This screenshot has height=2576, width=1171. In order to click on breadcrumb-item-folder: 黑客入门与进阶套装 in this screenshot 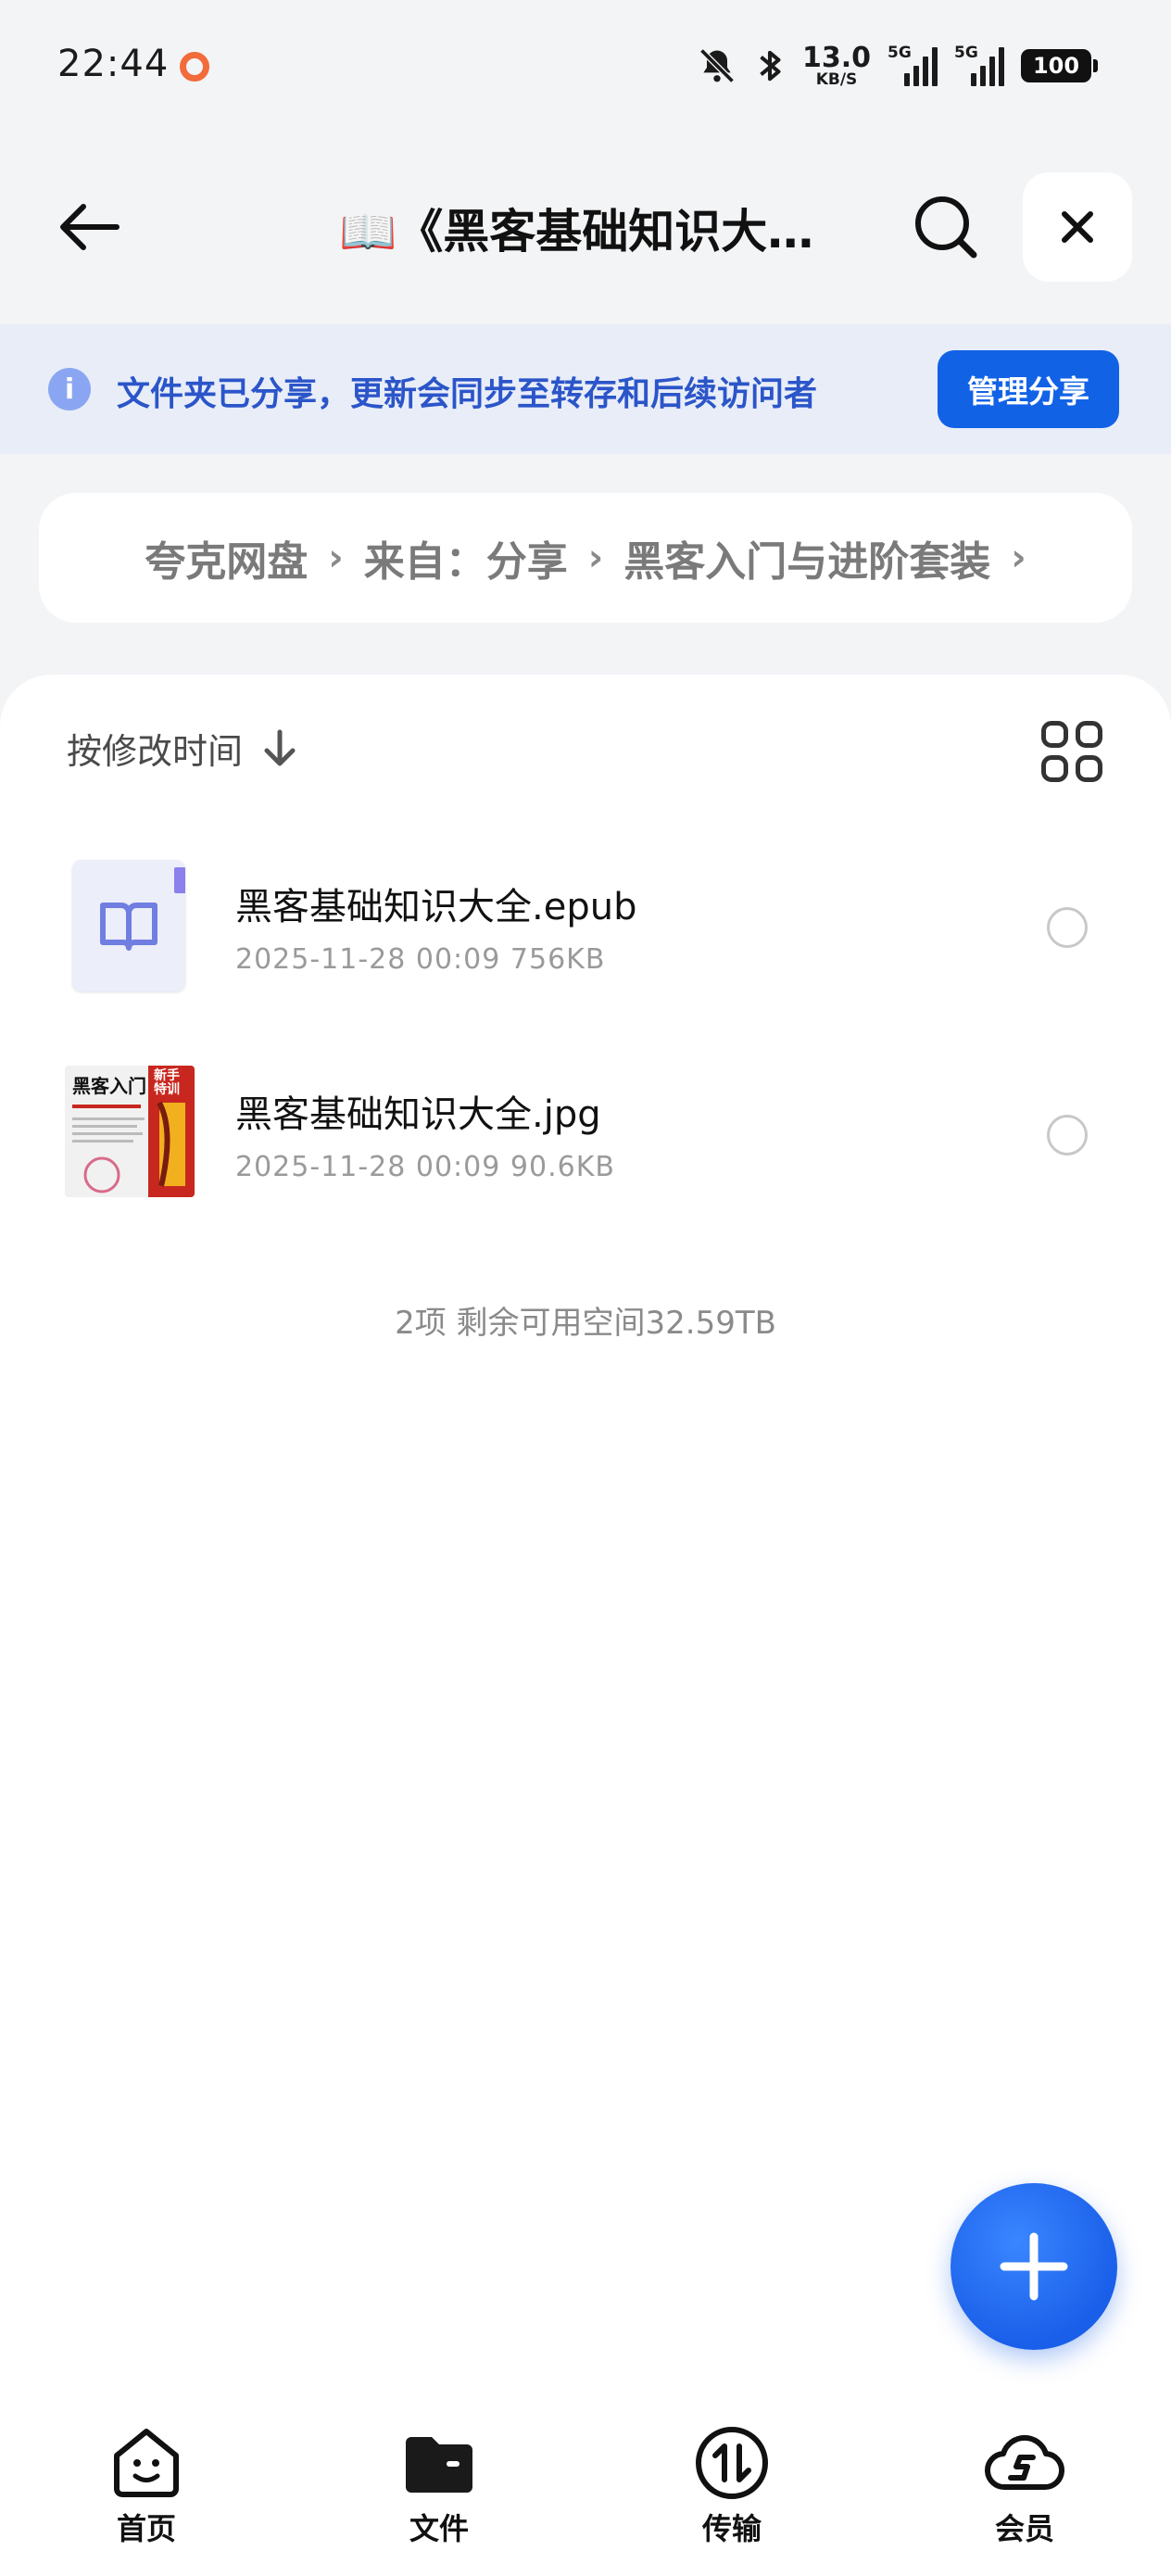, I will do `click(807, 557)`.